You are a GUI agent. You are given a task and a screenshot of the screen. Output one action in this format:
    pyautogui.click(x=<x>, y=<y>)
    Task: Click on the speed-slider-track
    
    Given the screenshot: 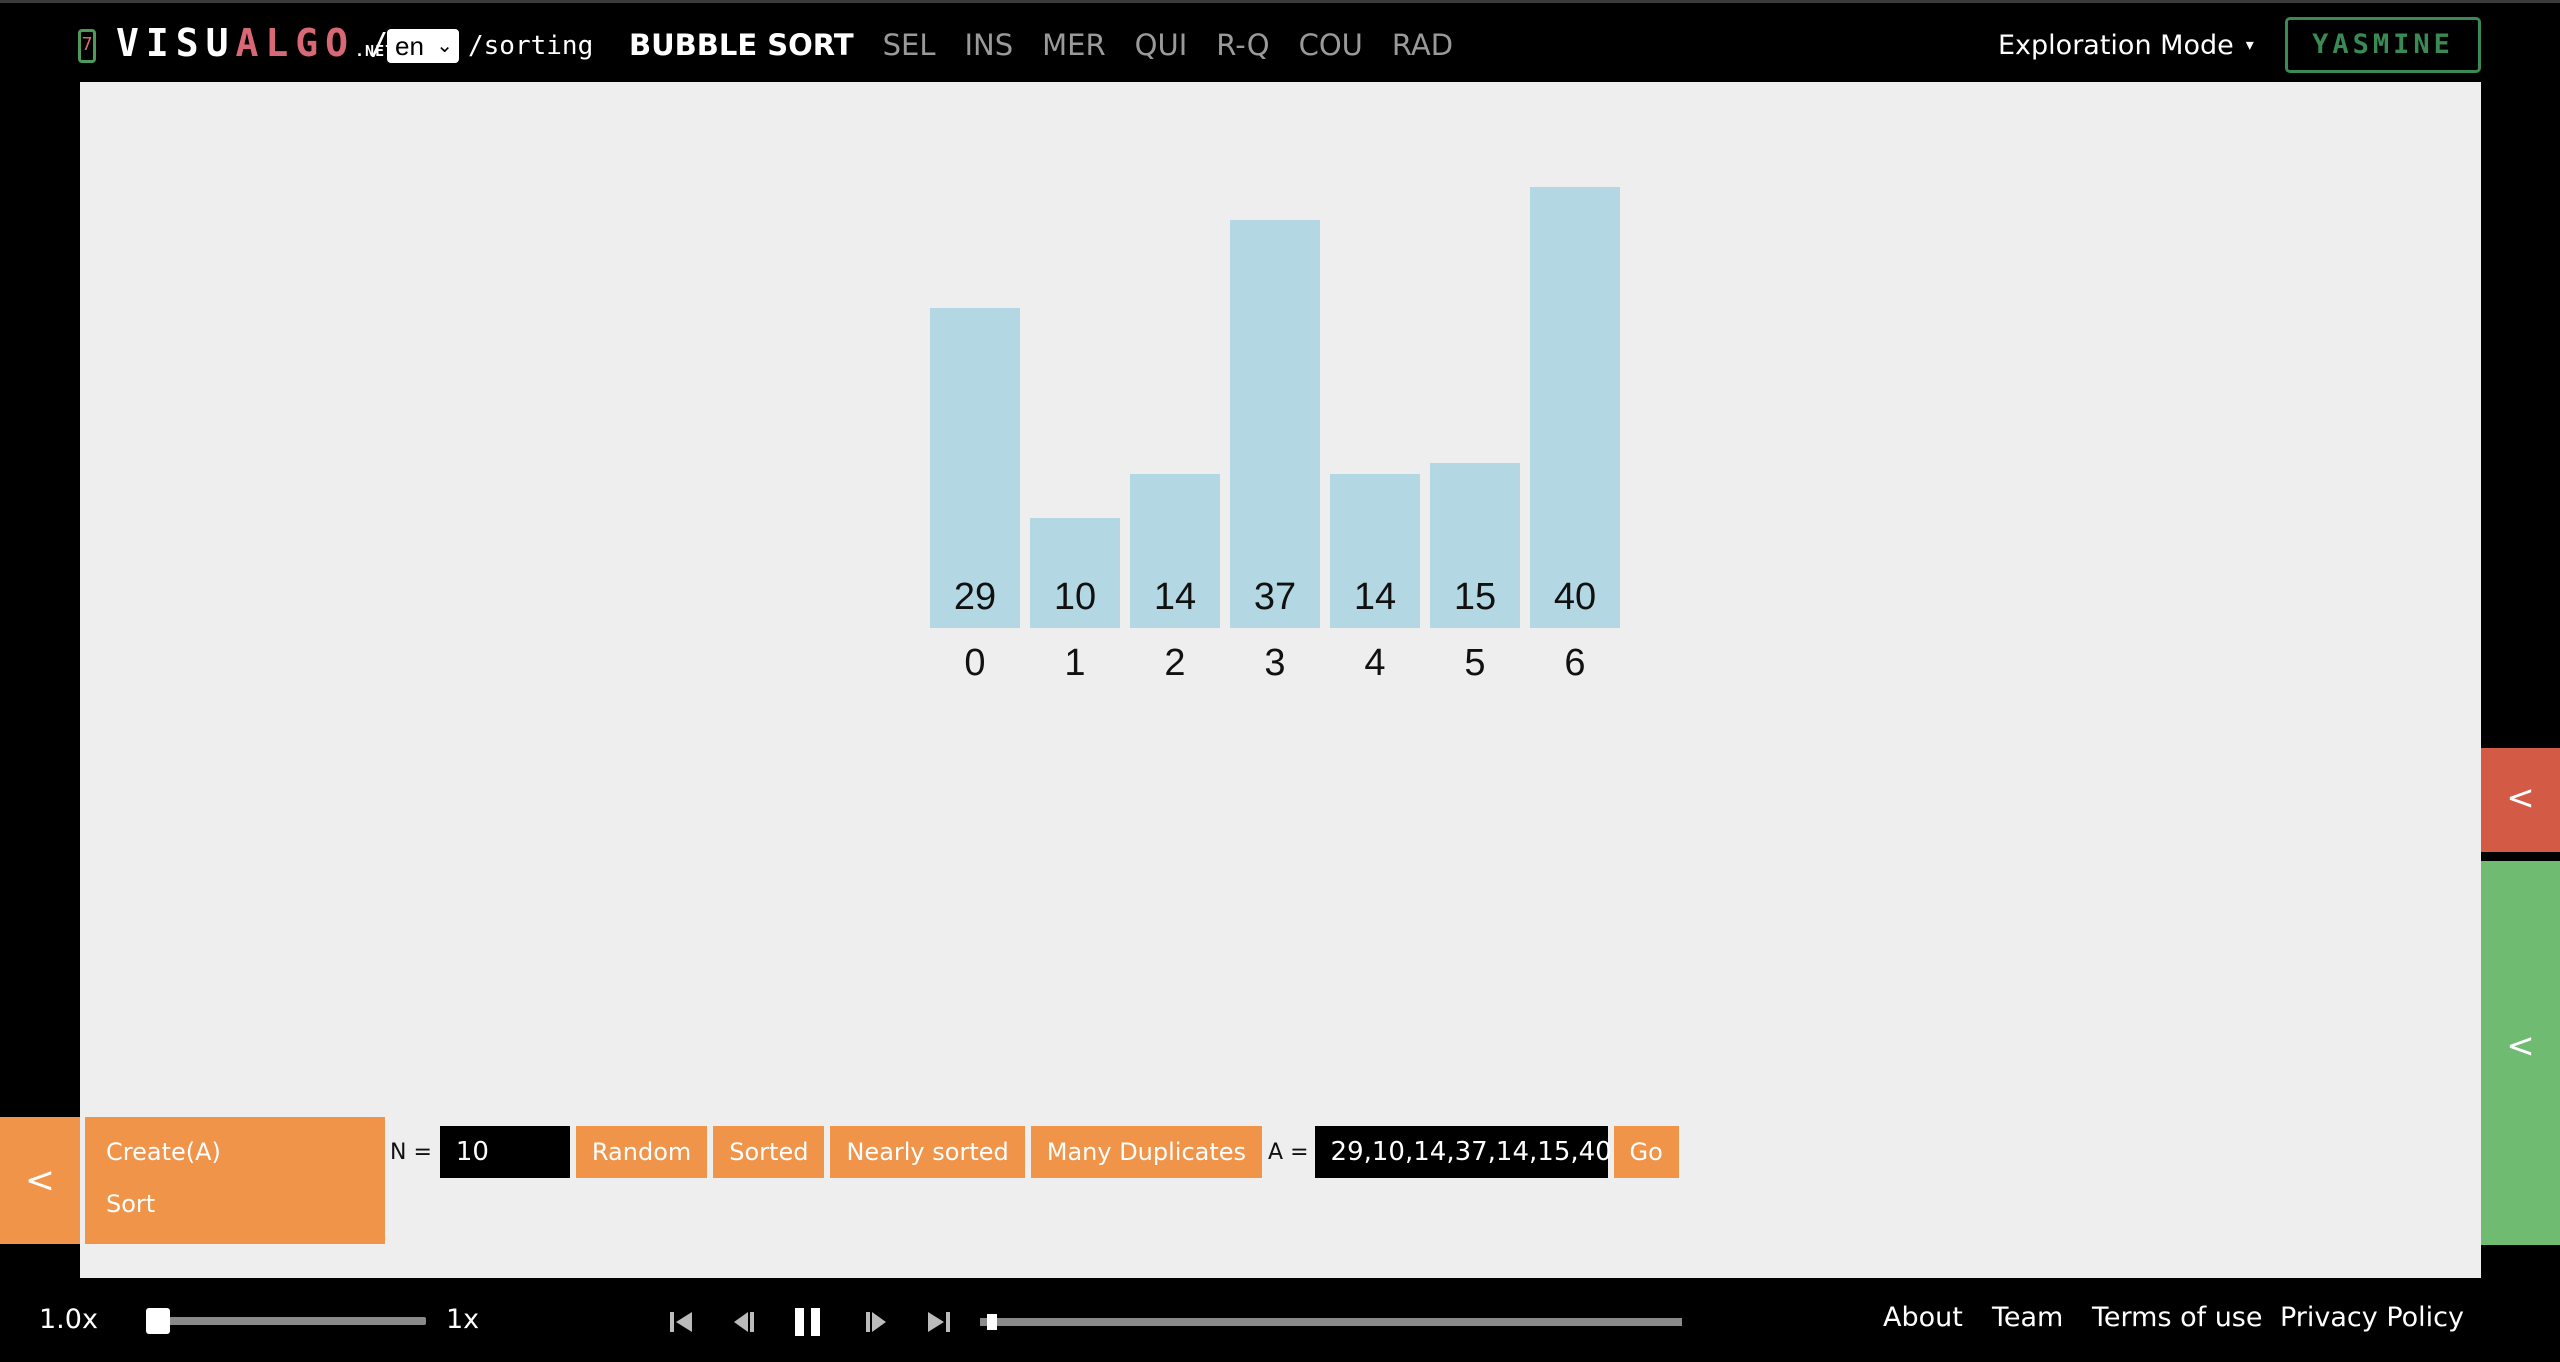 What is the action you would take?
    pyautogui.click(x=288, y=1321)
    